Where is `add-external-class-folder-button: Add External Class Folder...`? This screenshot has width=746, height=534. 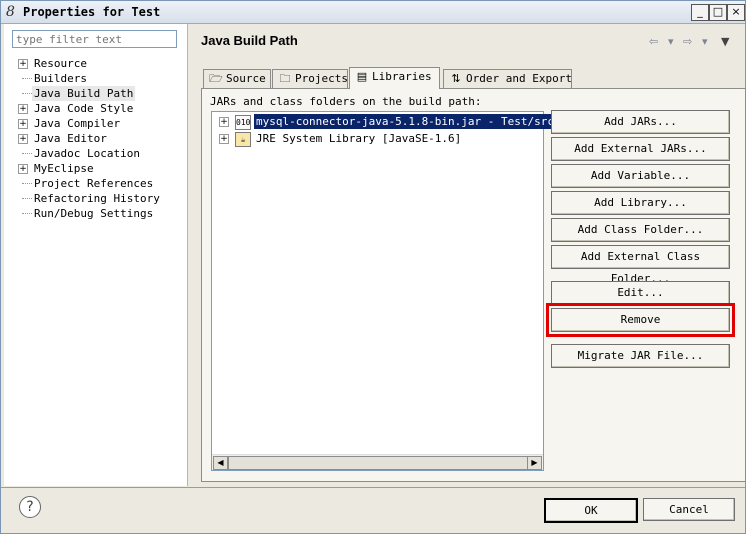
add-external-class-folder-button: Add External Class Folder... is located at coordinates (640, 265).